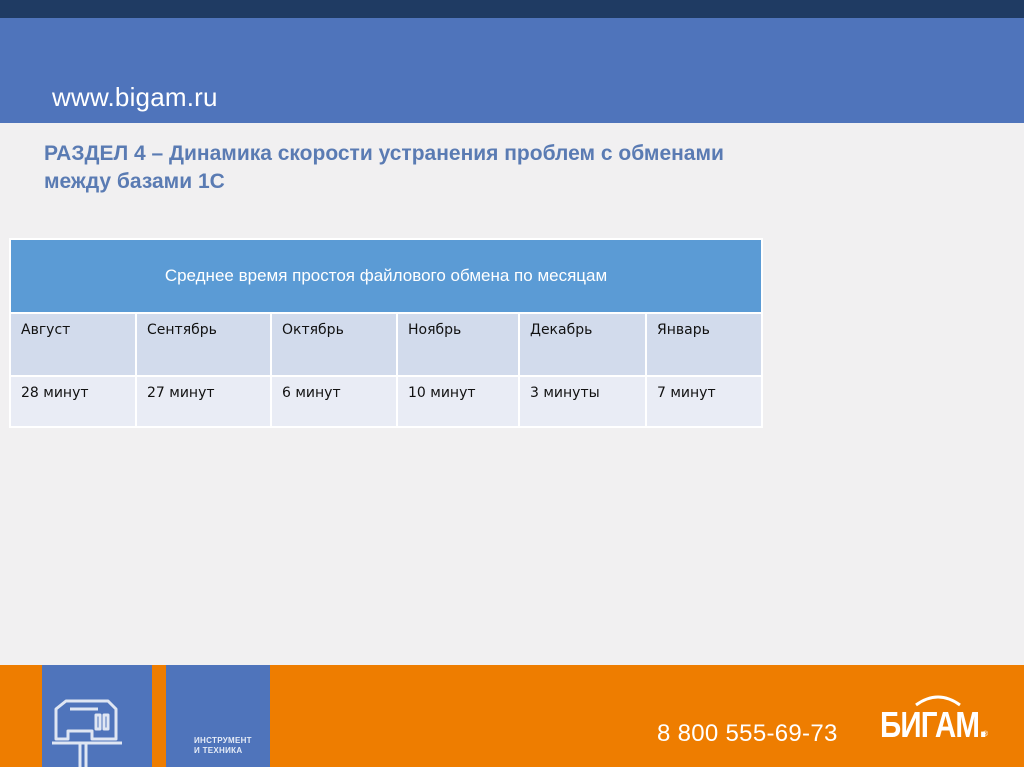 The width and height of the screenshot is (1024, 767). What do you see at coordinates (512, 9) in the screenshot?
I see `top-bar` at bounding box center [512, 9].